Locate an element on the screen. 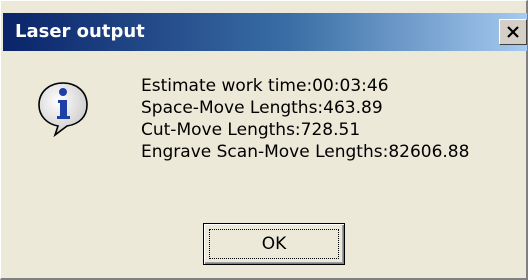 The width and height of the screenshot is (528, 280). space-move-line: Space-Move Lengths:463.89 is located at coordinates (262, 108).